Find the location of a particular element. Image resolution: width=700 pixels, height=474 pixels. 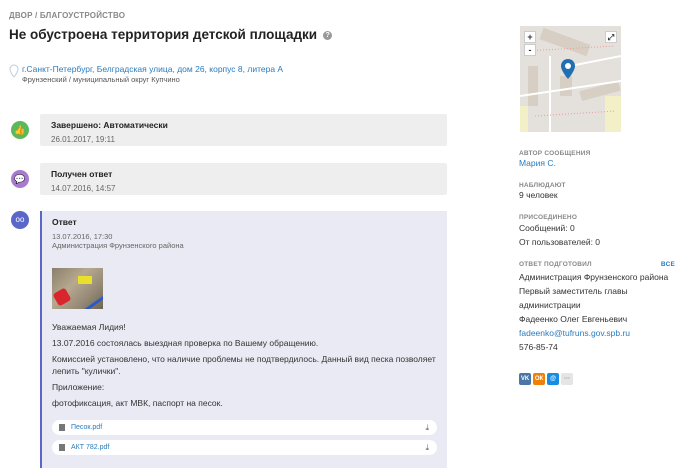

phone: 576-85-74 is located at coordinates (538, 347).